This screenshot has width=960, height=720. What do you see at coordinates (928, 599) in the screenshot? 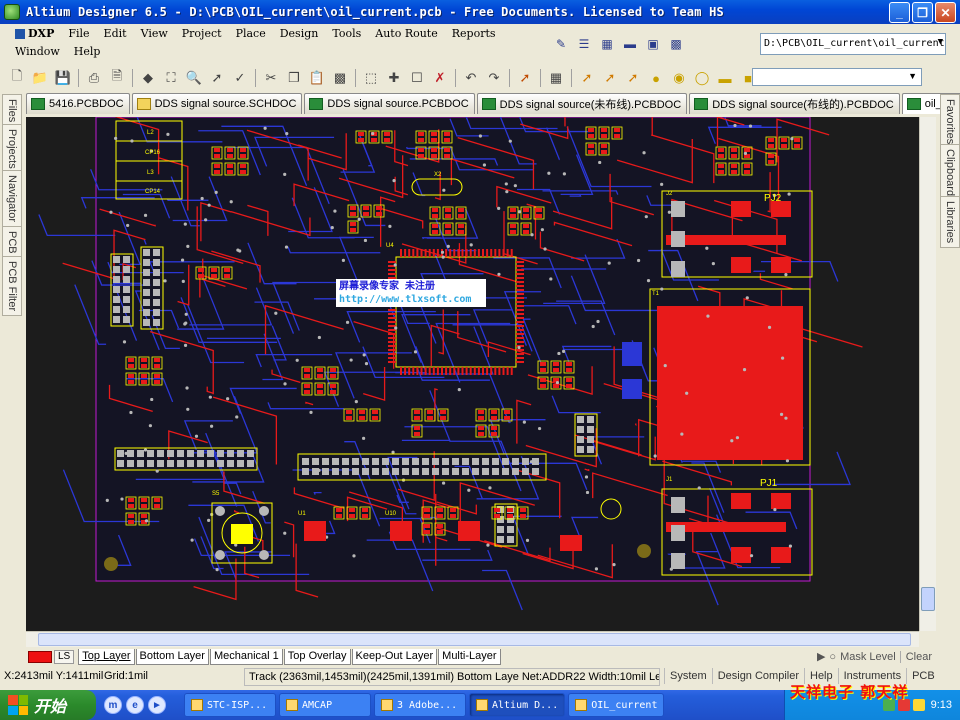
I see `vertical-scroll-thumb` at bounding box center [928, 599].